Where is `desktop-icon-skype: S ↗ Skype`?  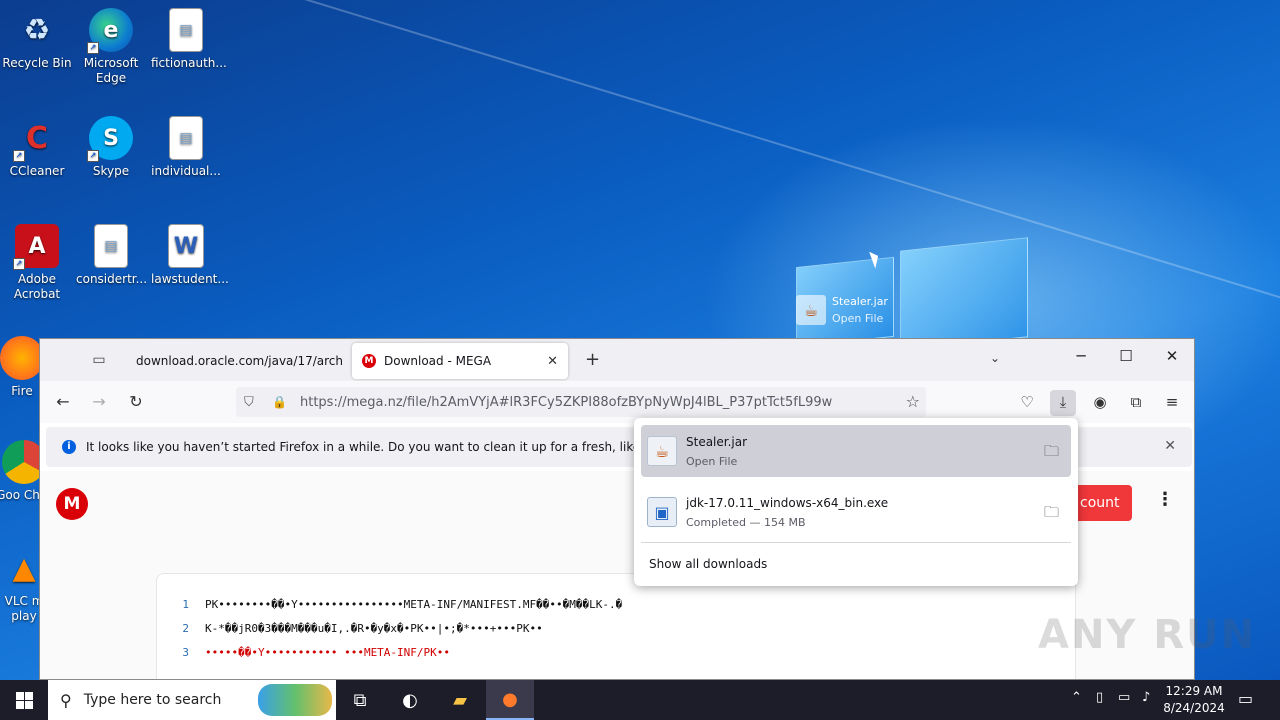 desktop-icon-skype: S ↗ Skype is located at coordinates (111, 147).